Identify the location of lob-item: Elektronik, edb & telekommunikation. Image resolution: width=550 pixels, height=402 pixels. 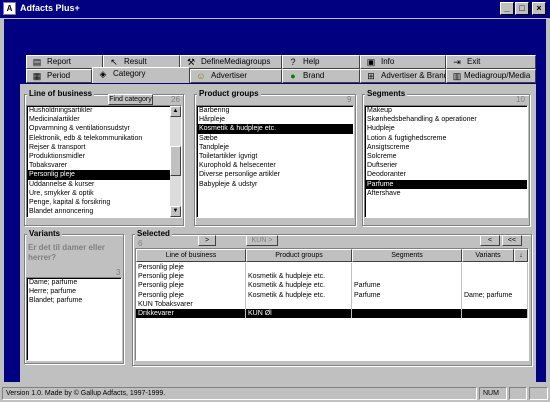
(104, 138).